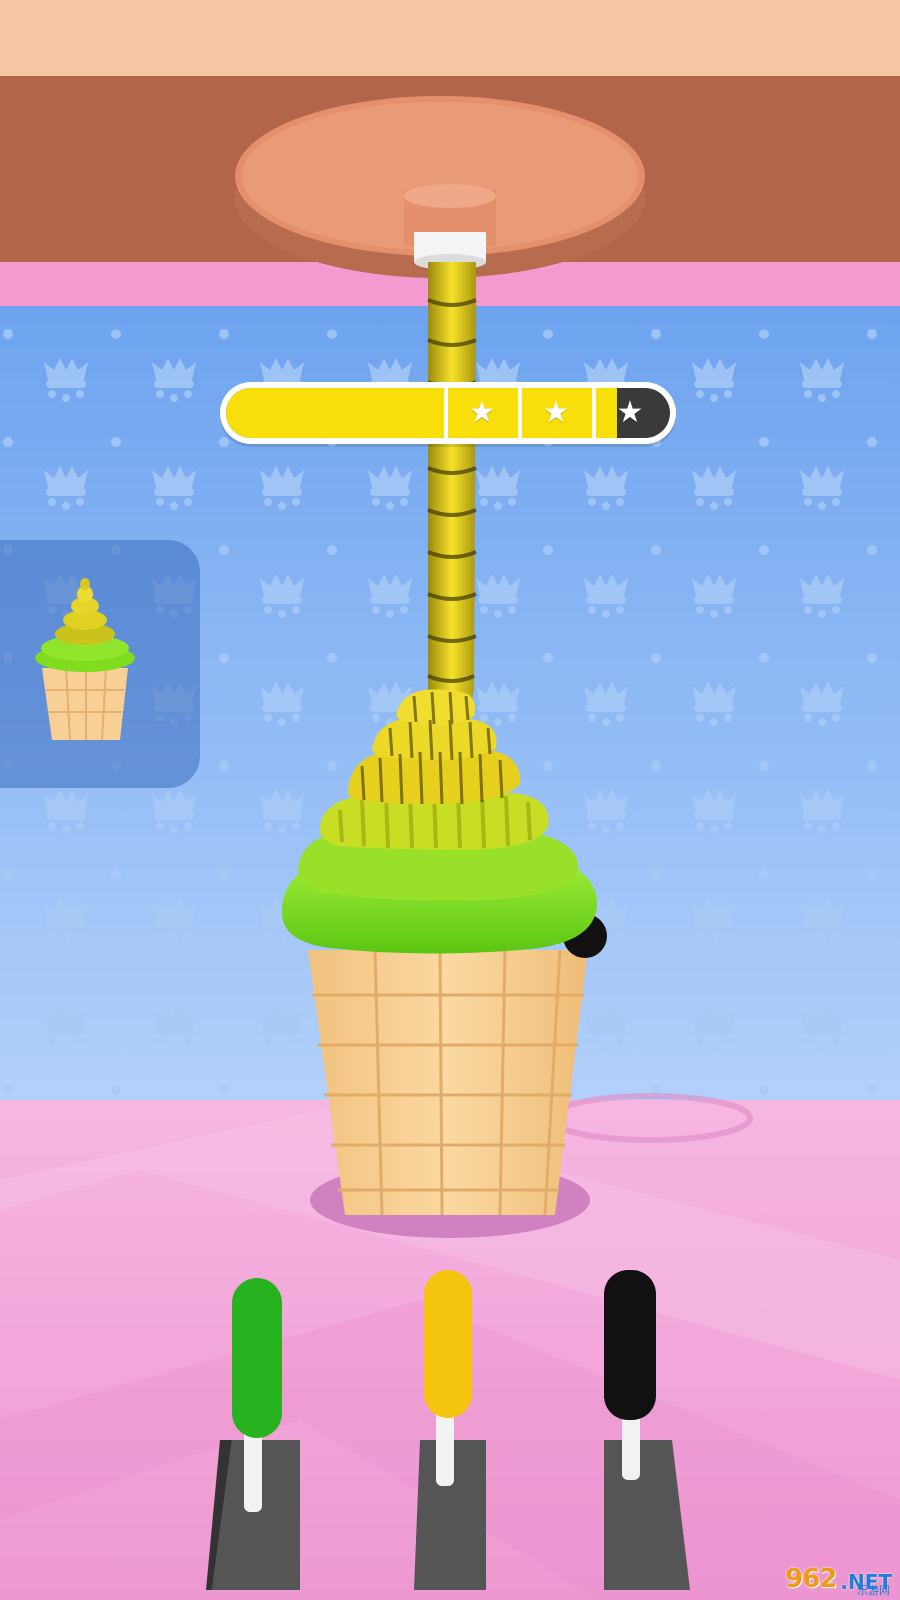 This screenshot has height=1600, width=900. Describe the element at coordinates (838, 1580) in the screenshot. I see `site-watermark: 962 .NET 乐游网` at that location.